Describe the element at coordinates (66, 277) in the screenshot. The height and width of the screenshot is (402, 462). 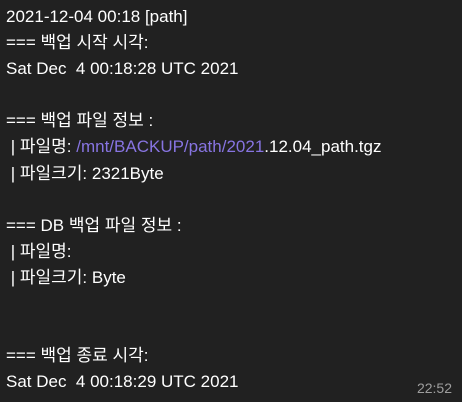
I see `message-line: | 파일크기: Byte` at that location.